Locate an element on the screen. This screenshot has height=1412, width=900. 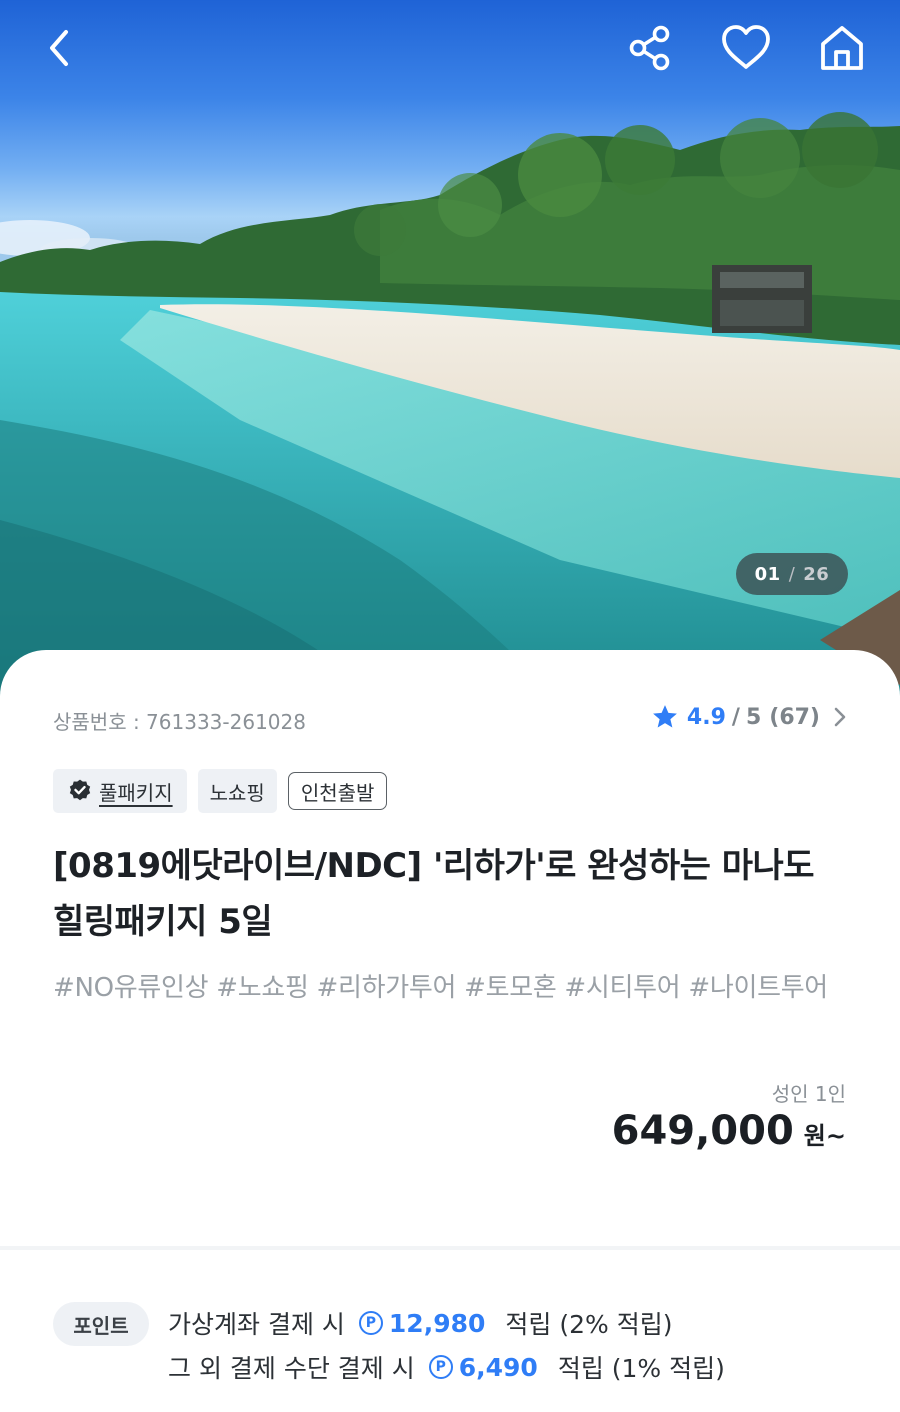
price: 649,000 원~ is located at coordinates (729, 1131).